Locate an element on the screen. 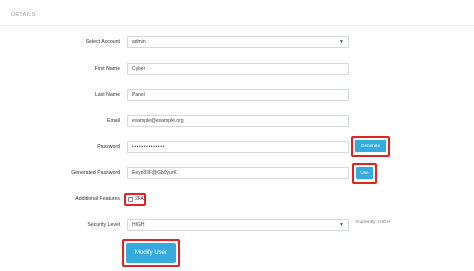 The height and width of the screenshot is (271, 474). security-level-value: HIGH is located at coordinates (138, 225).